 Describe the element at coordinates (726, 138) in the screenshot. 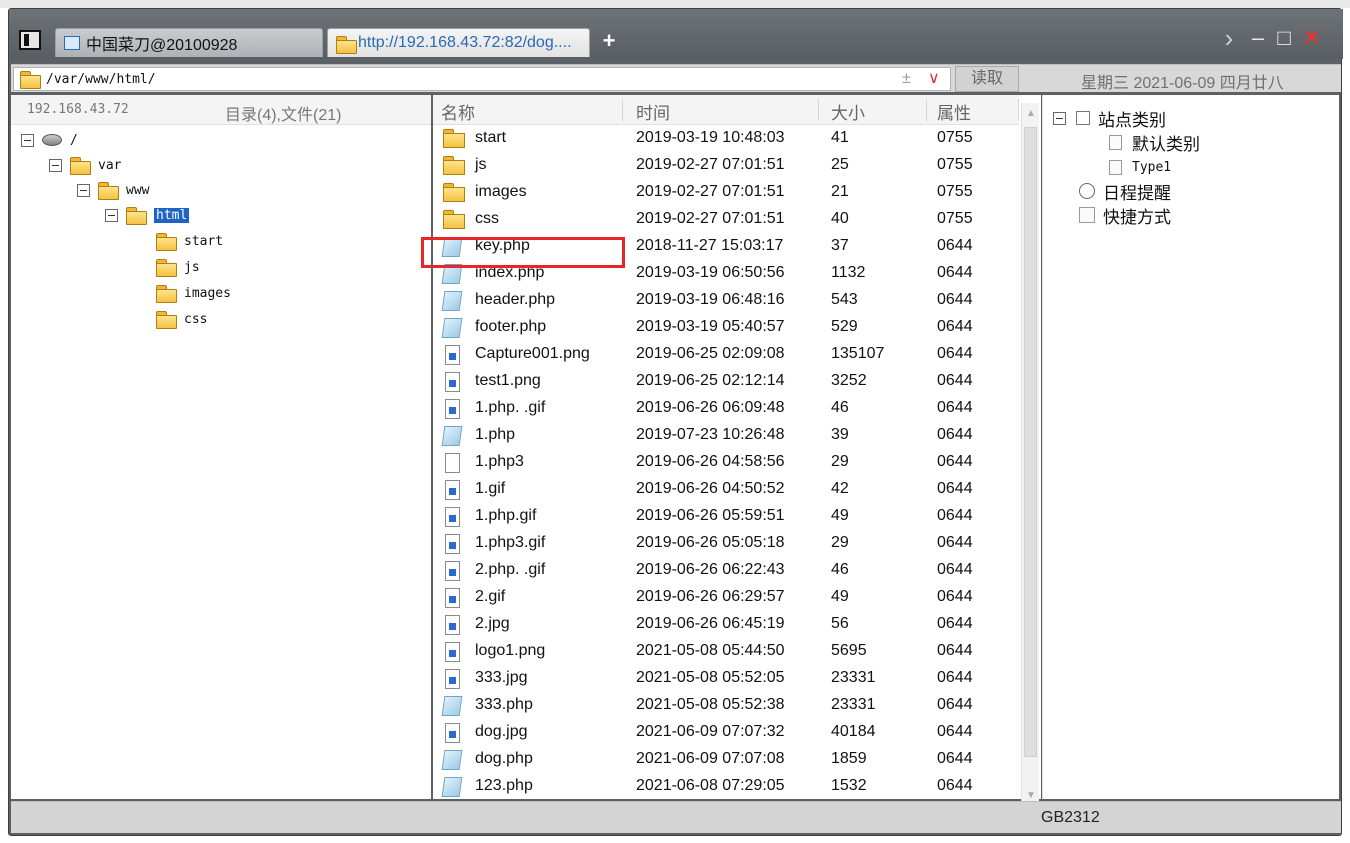

I see `file-row: start 2019-03-19 10:48:03 41 0755` at that location.